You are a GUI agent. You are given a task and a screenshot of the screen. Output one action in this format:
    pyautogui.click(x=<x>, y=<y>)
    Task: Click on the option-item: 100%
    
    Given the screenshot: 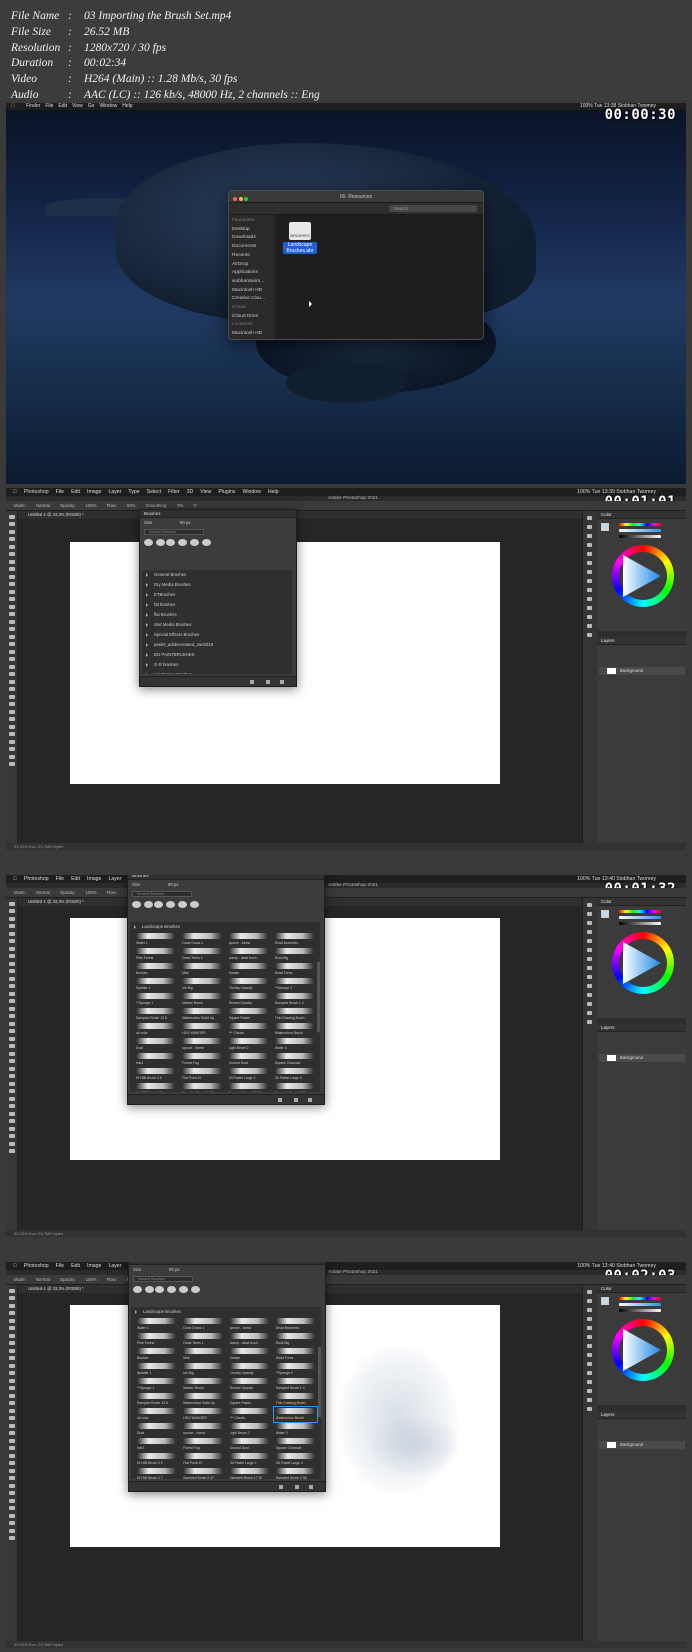 What is the action you would take?
    pyautogui.click(x=91, y=892)
    